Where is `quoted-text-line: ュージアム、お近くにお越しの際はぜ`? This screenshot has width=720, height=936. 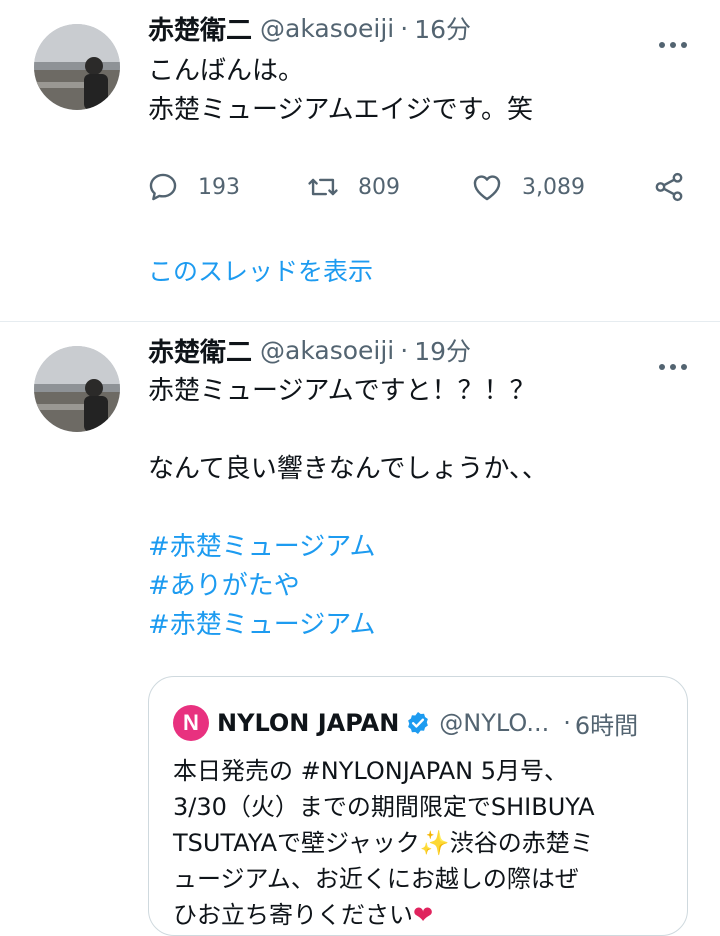 quoted-text-line: ュージアム、お近くにお越しの際はぜ is located at coordinates (376, 879).